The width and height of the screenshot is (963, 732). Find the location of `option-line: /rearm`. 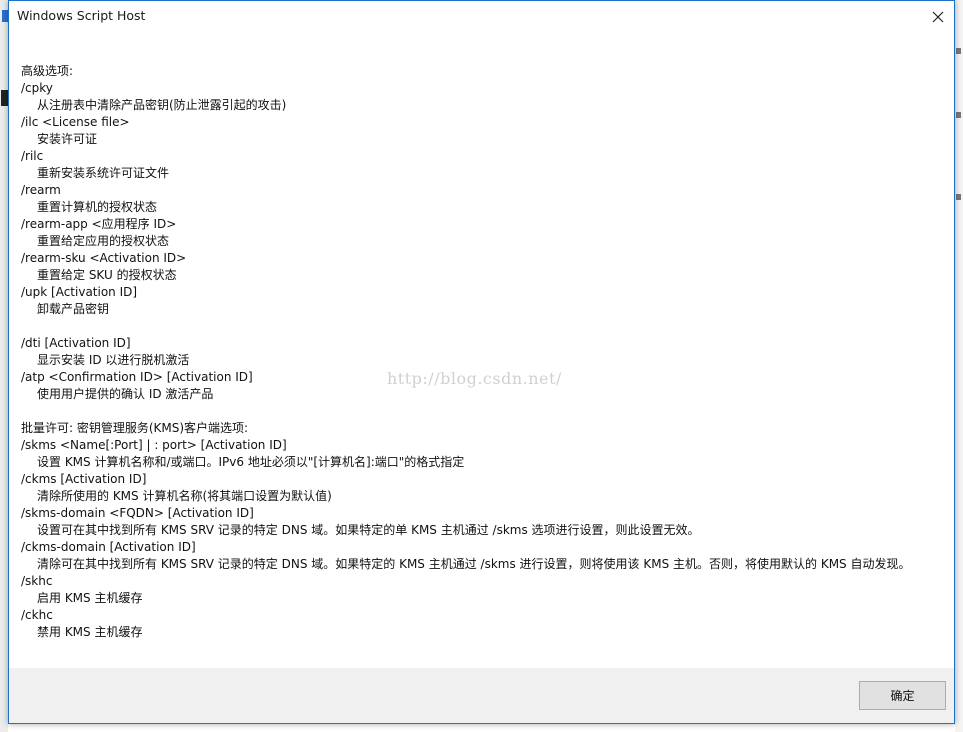

option-line: /rearm is located at coordinates (41, 190).